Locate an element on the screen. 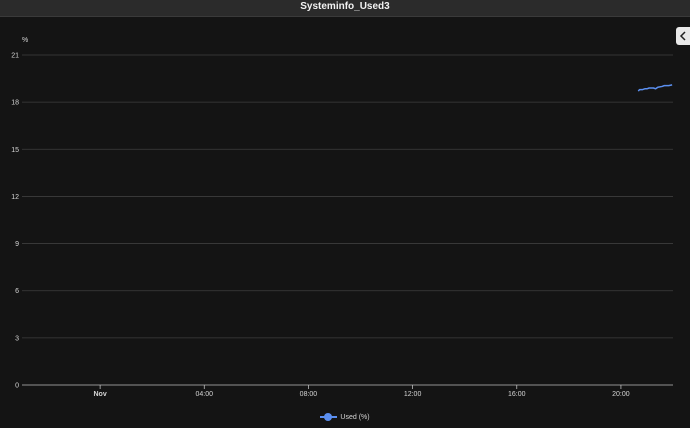 The image size is (690, 428). collapse-panel-button is located at coordinates (683, 36).